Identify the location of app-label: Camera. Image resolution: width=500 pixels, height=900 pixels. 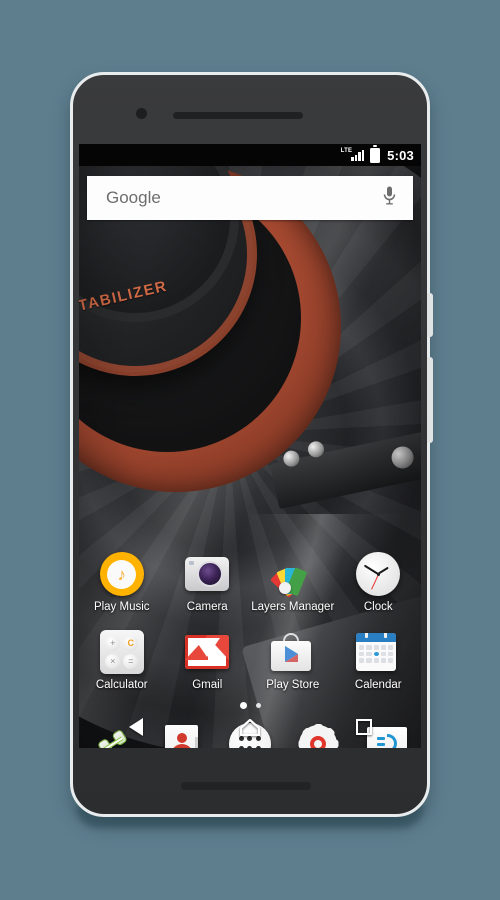
(207, 607).